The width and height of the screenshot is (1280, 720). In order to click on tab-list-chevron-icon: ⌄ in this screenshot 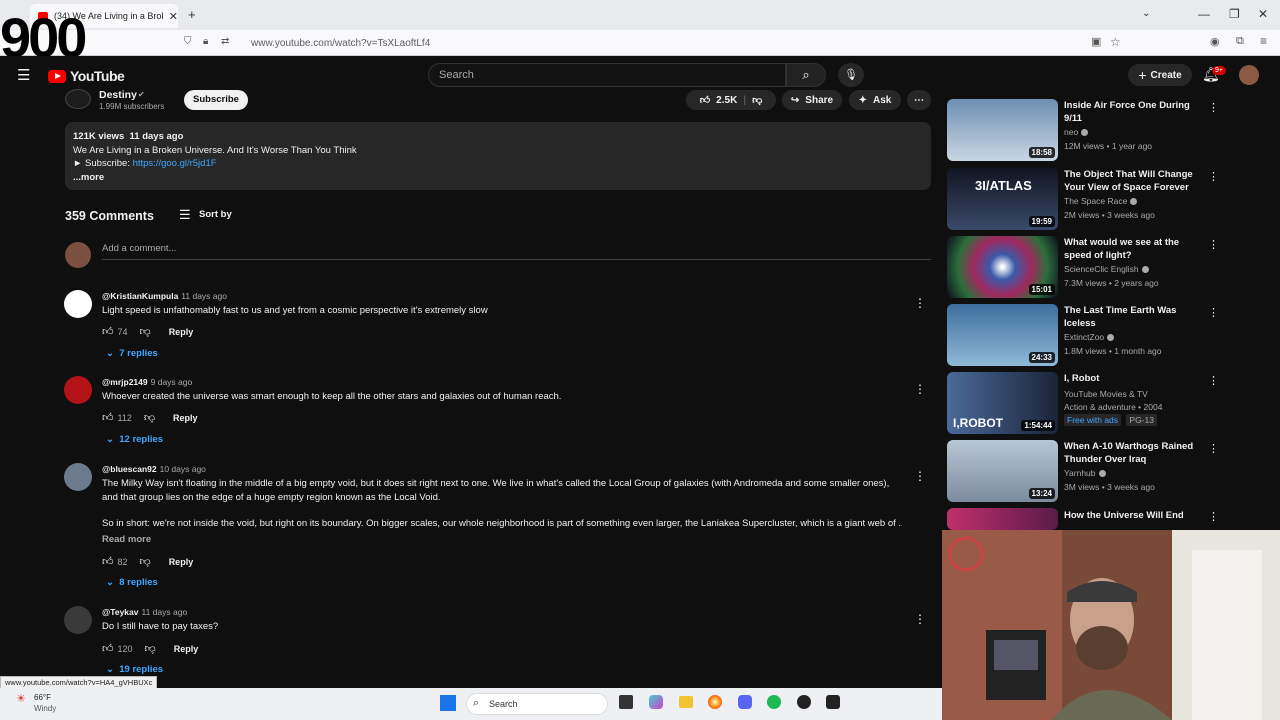, I will do `click(1146, 13)`.